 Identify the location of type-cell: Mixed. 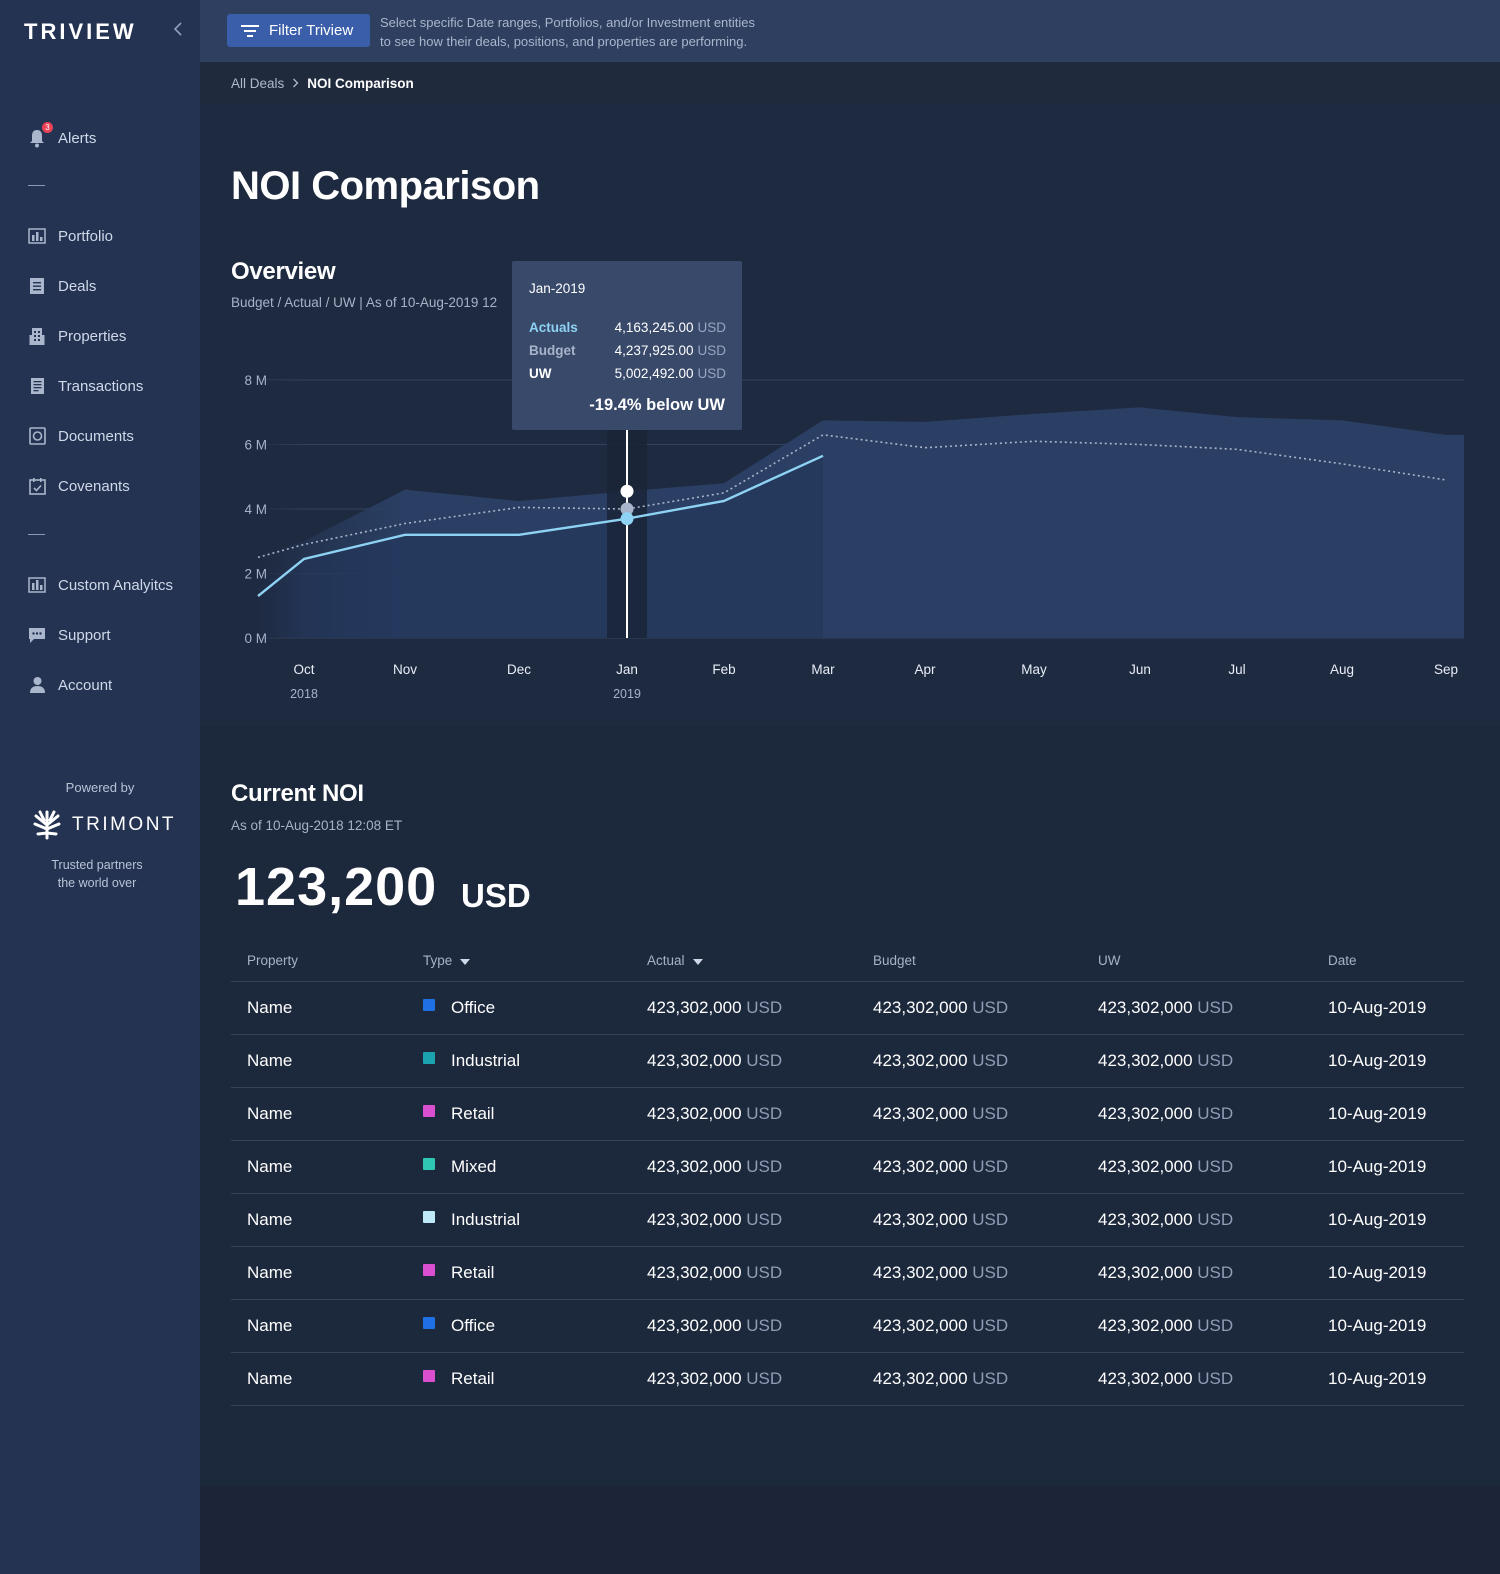
(535, 1167).